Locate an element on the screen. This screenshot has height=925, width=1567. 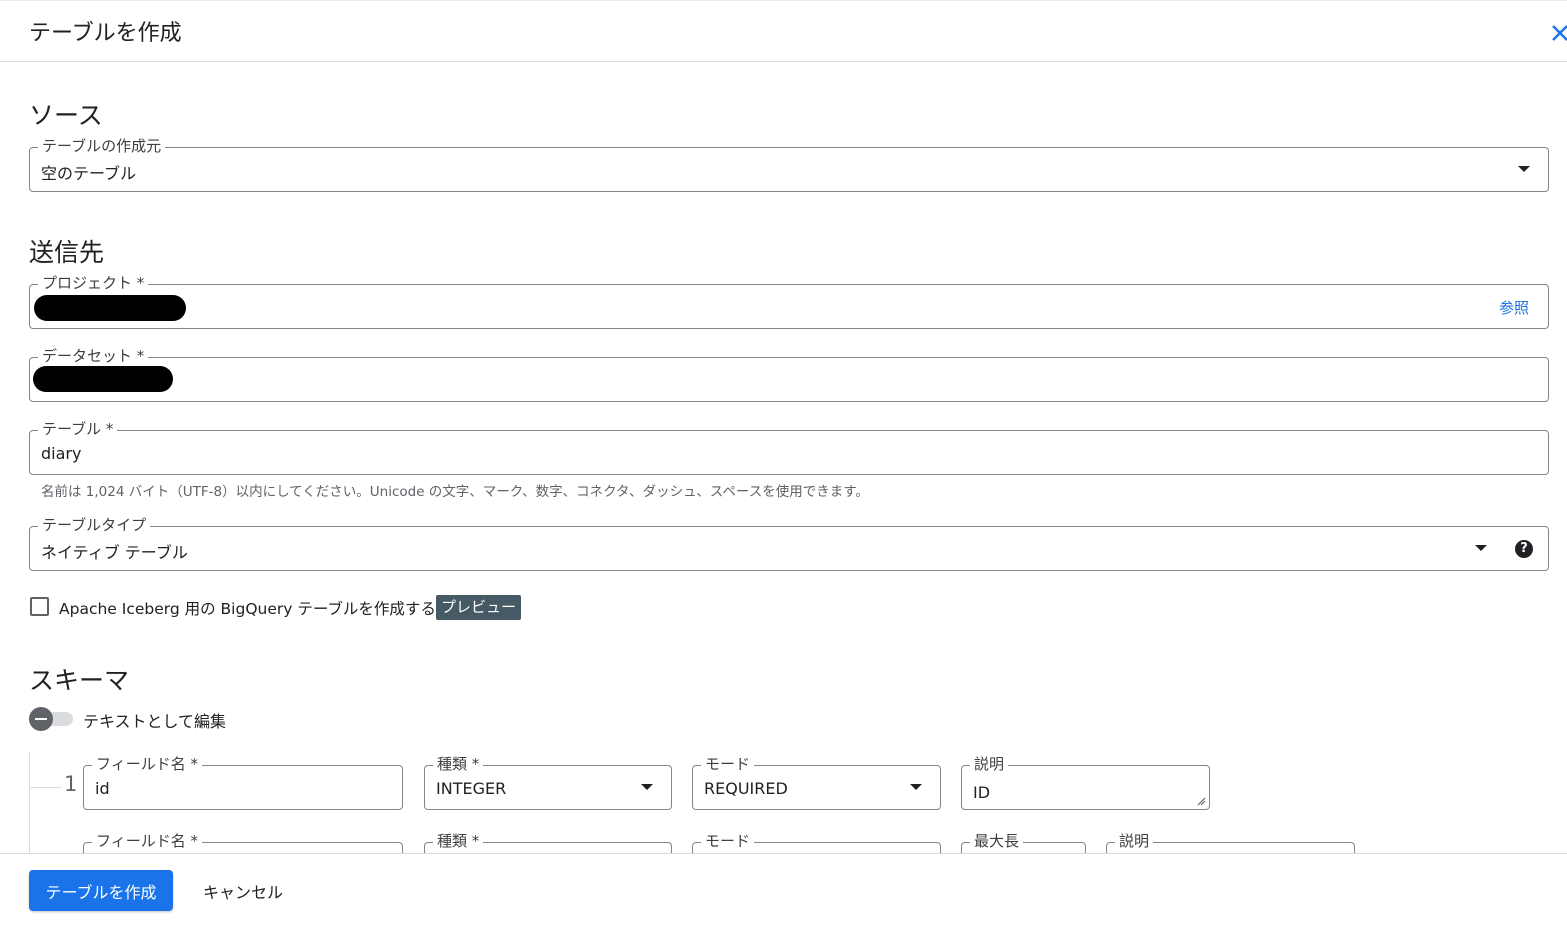
destination-section-title: 送信先 is located at coordinates (67, 252).